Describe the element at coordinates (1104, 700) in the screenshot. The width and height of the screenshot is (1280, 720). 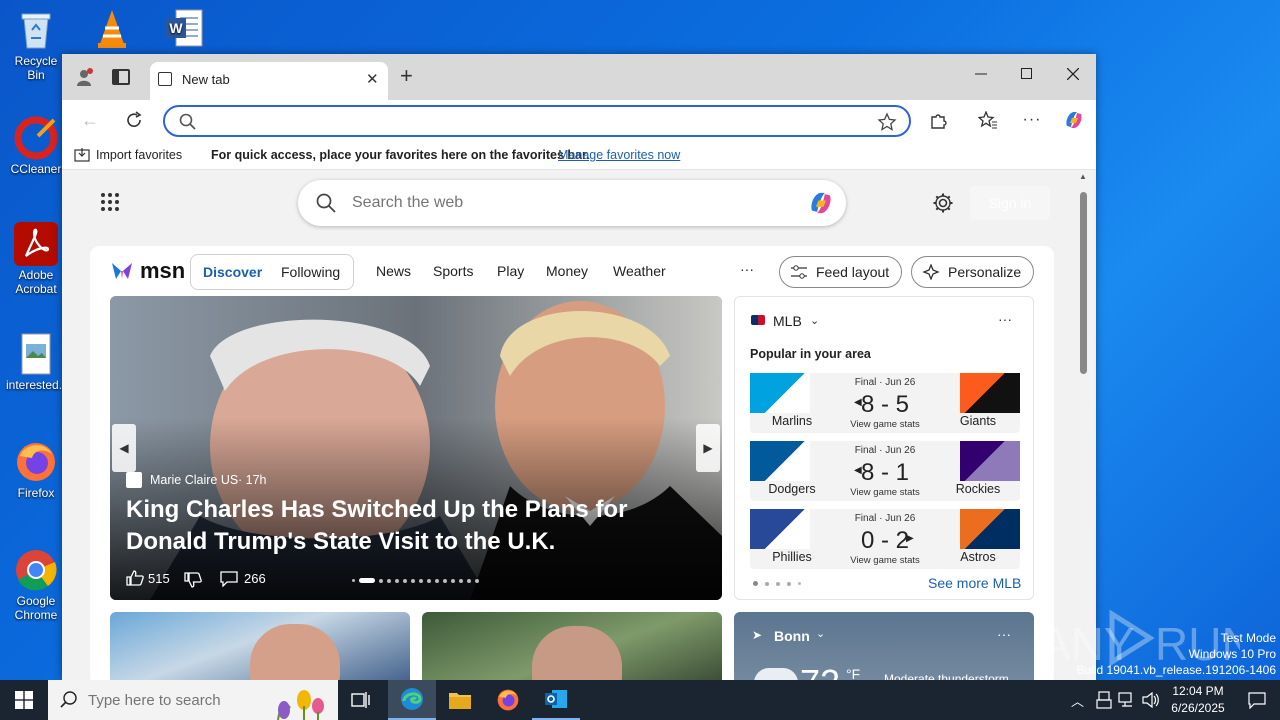
I see `usb-device-icon` at that location.